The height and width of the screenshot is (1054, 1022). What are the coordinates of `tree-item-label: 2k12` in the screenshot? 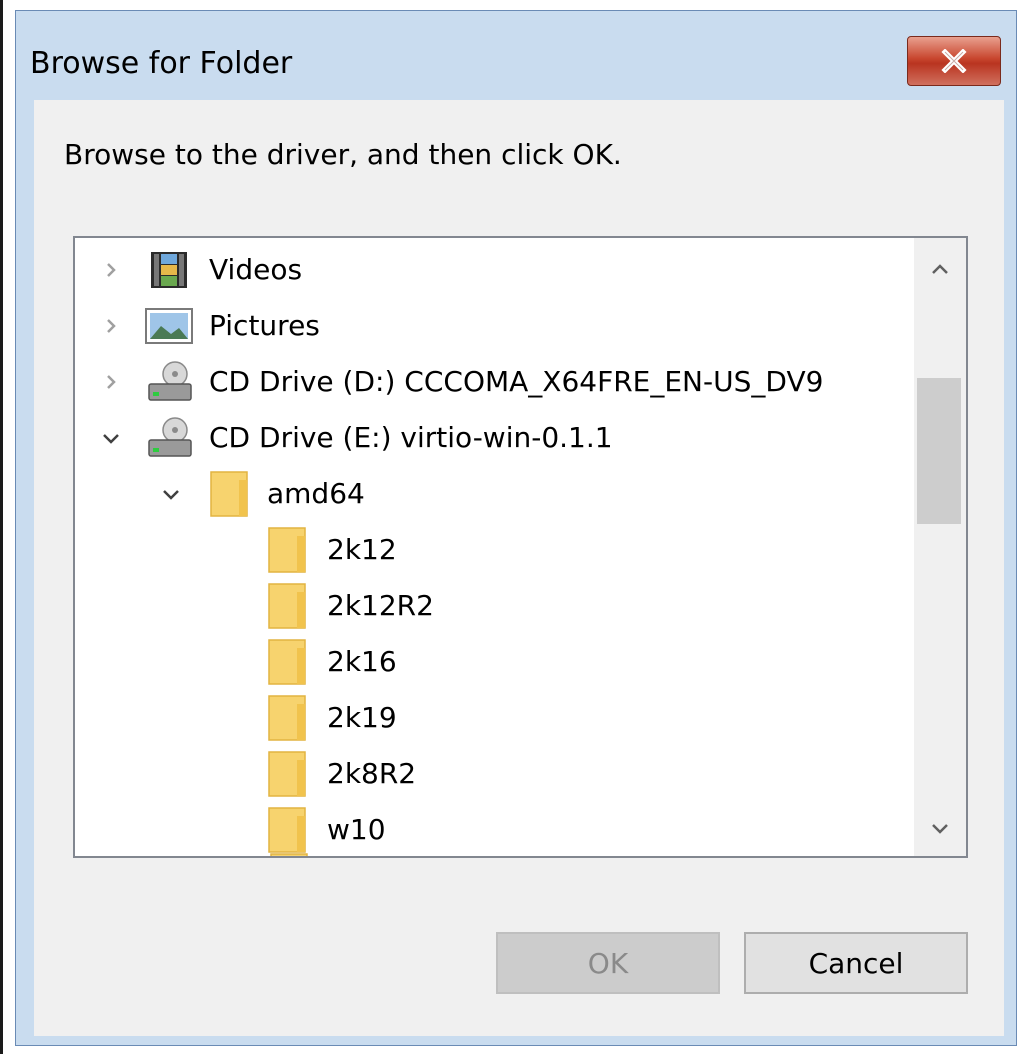 It's located at (362, 549).